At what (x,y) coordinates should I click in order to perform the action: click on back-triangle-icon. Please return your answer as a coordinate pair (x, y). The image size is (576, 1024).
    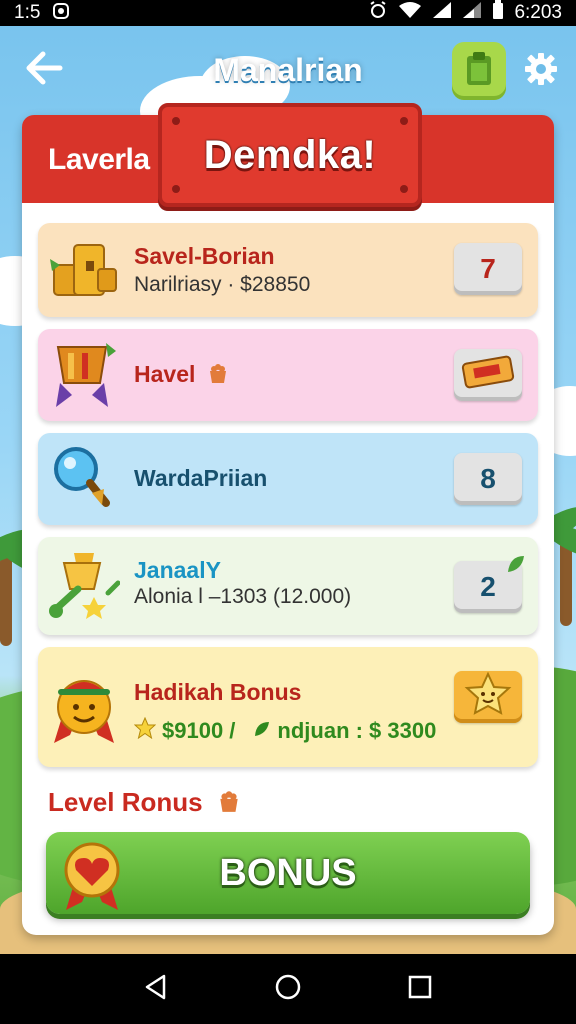
    Looking at the image, I should click on (156, 989).